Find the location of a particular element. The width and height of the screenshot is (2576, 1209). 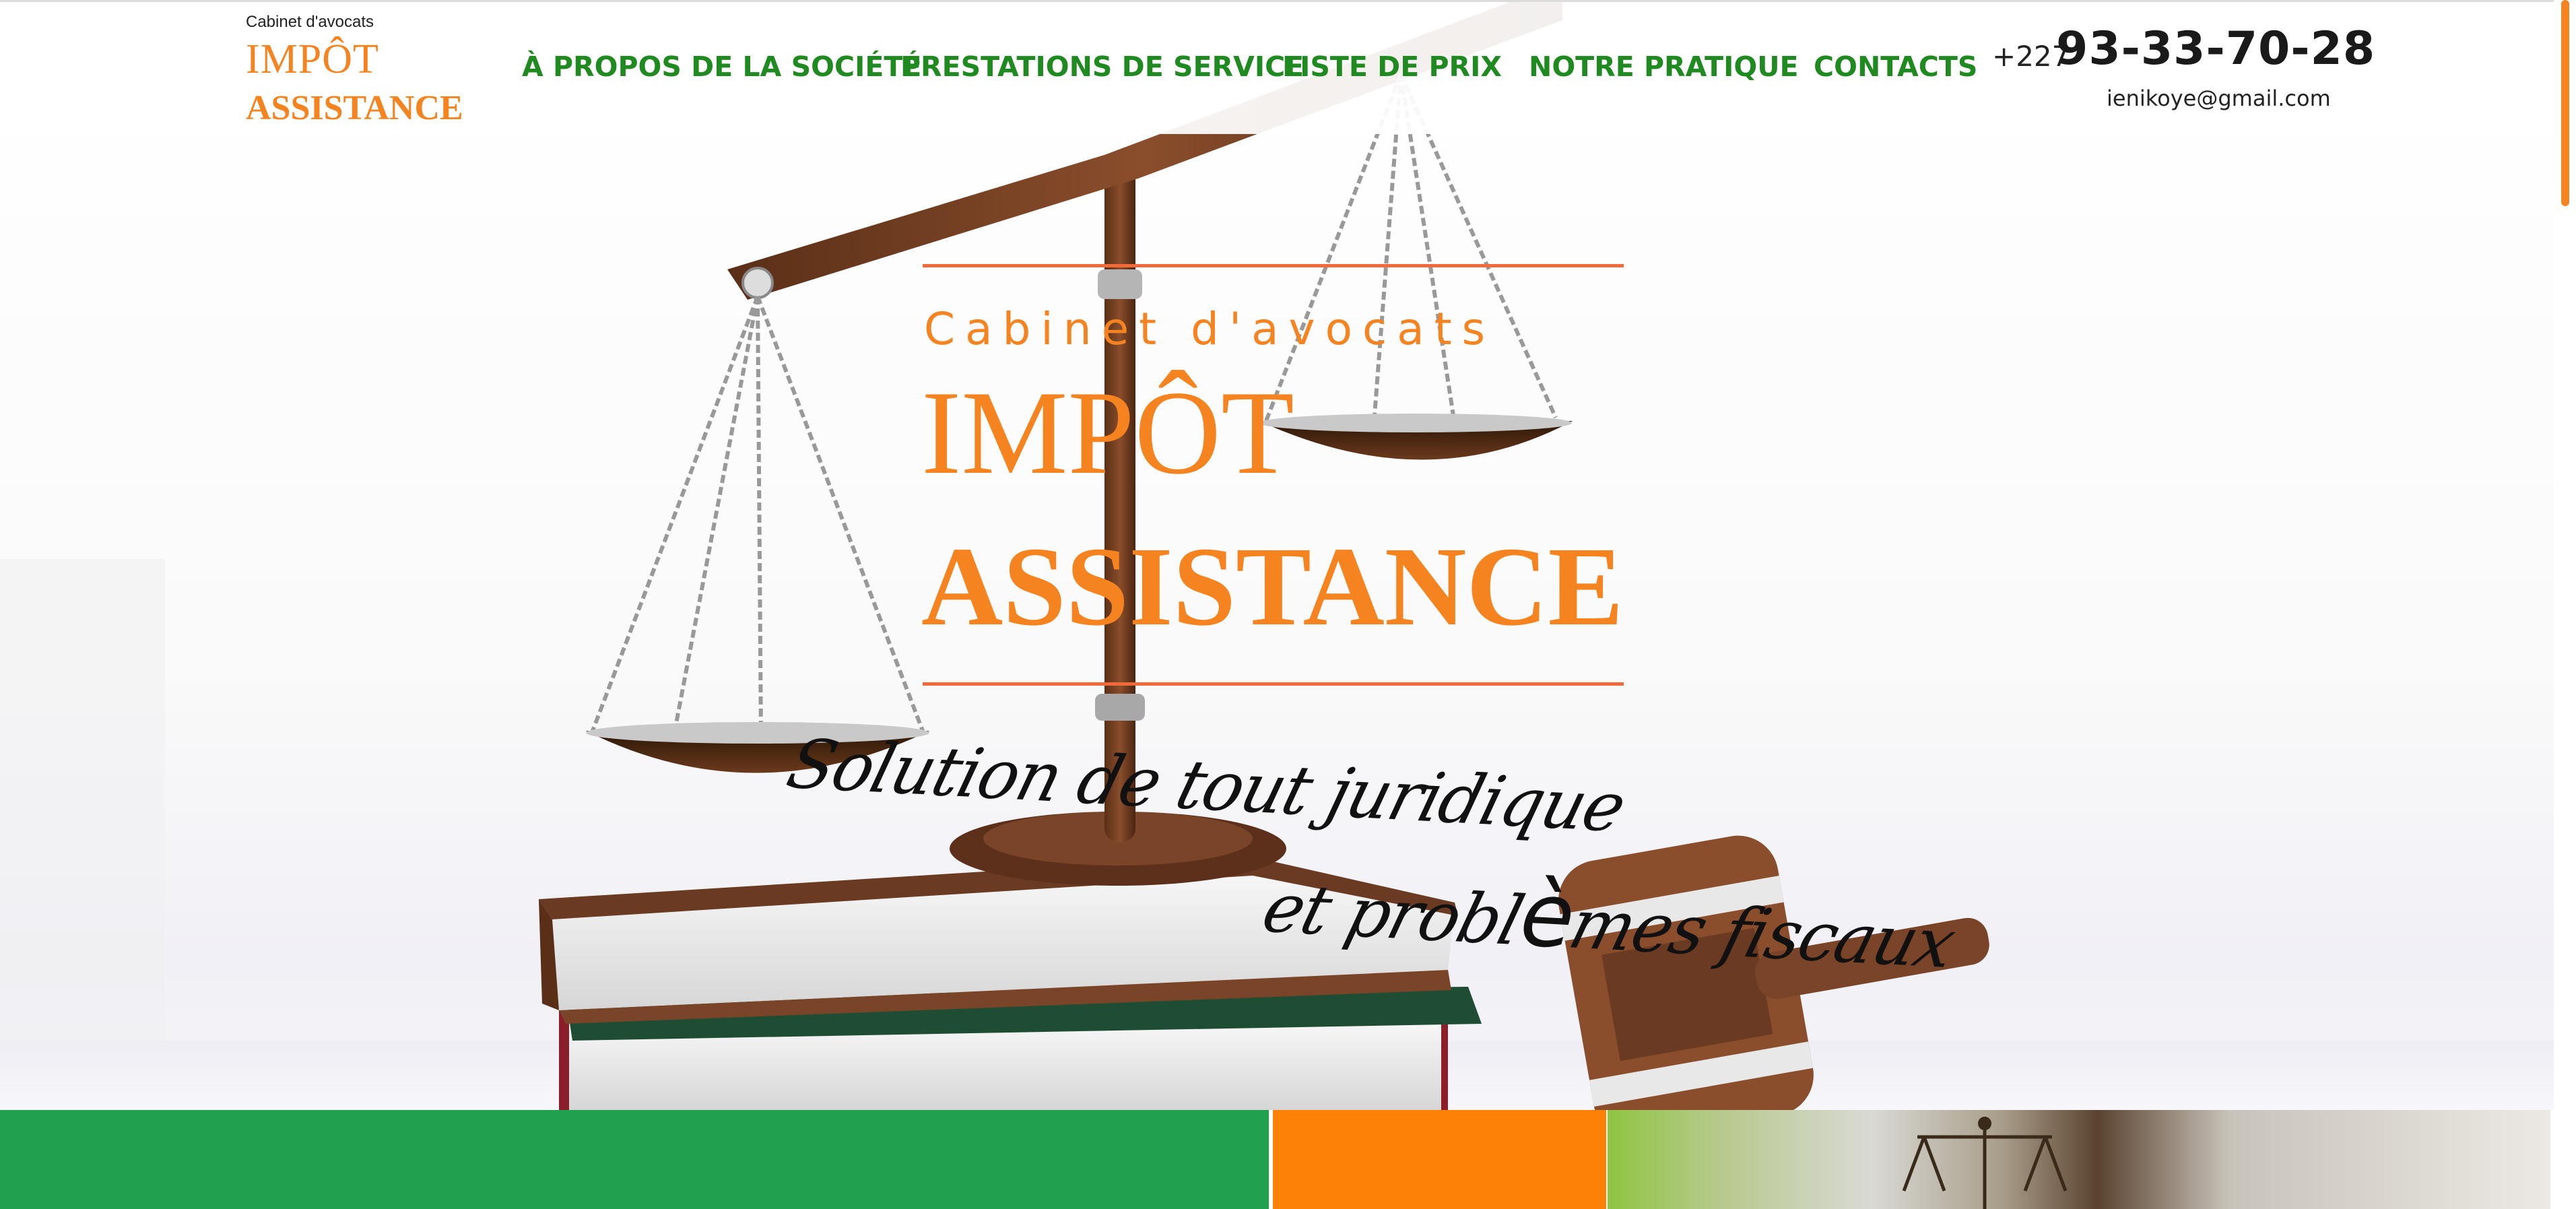

photo-scales-icon is located at coordinates (1985, 1163).